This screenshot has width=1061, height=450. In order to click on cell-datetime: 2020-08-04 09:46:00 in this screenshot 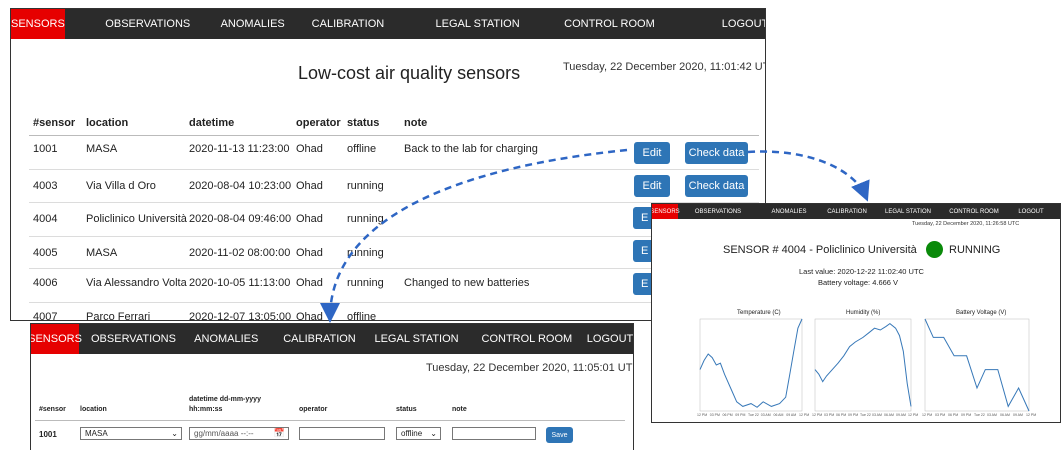, I will do `click(240, 219)`.